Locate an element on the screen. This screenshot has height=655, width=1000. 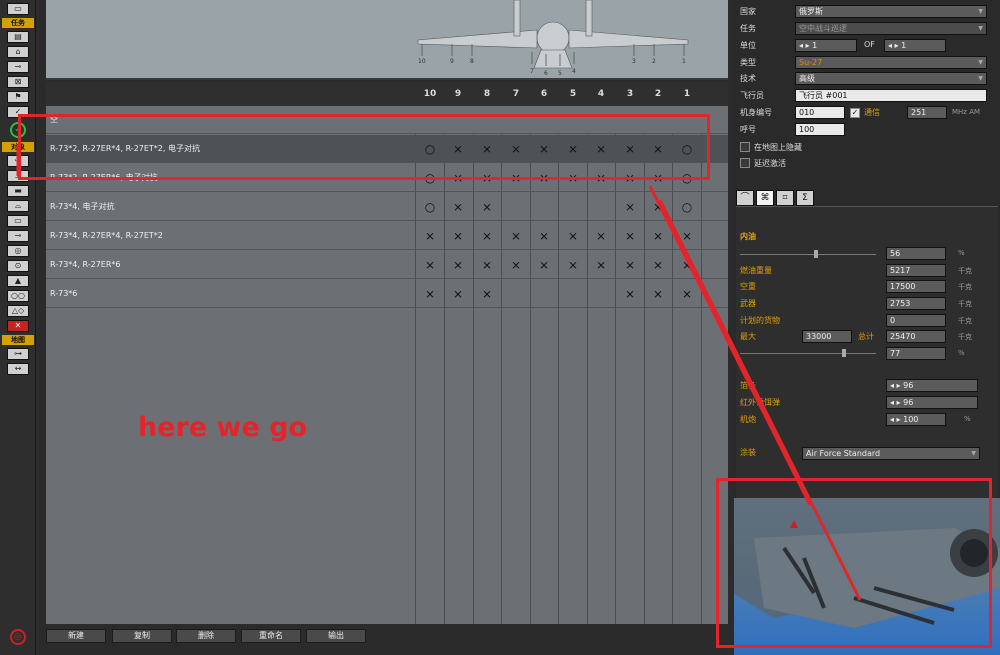
train-icon: ▭ is located at coordinates (18, 221).